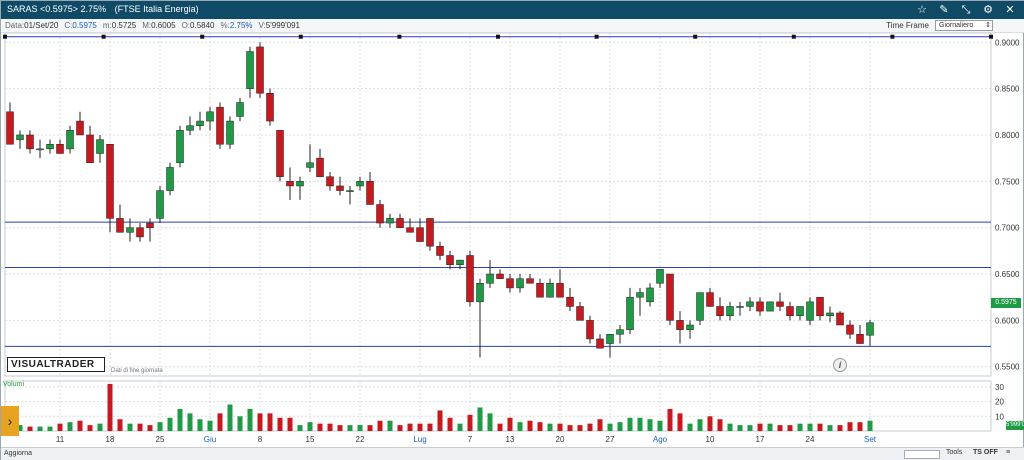 This screenshot has height=460, width=1024. Describe the element at coordinates (163, 25) in the screenshot. I see `max-value: 0.6005` at that location.